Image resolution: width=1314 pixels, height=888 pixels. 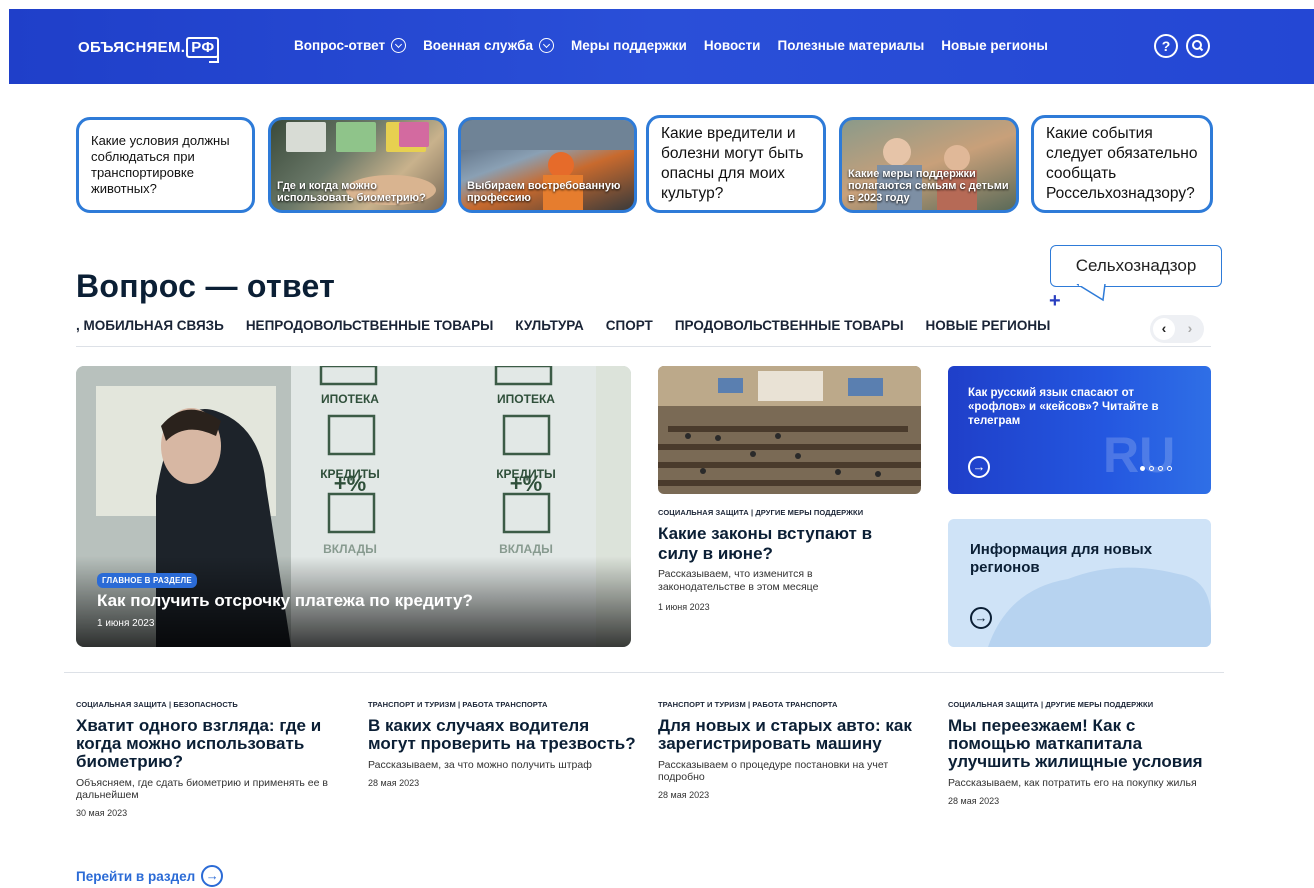 I want to click on logo-rf-box: РФ, so click(x=203, y=50).